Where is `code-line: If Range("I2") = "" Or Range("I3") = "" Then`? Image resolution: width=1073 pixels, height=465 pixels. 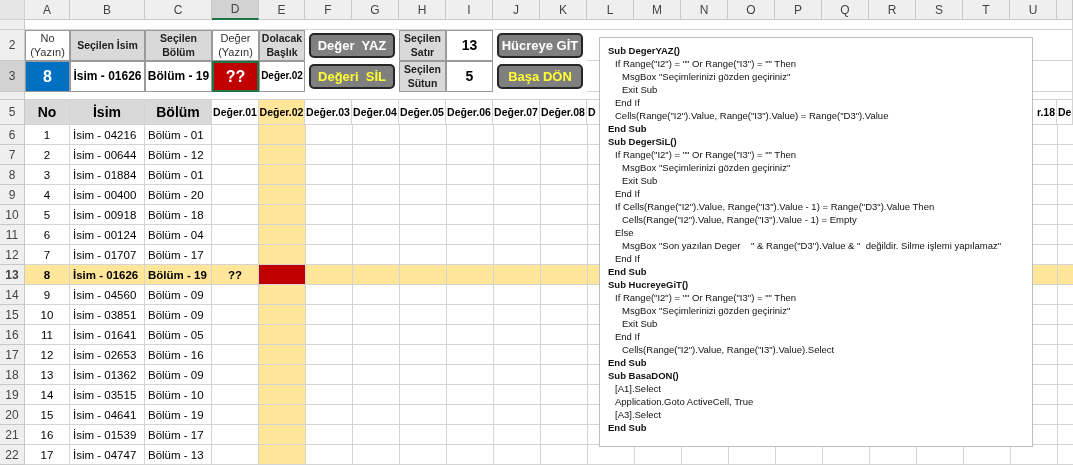 code-line: If Range("I2") = "" Or Range("I3") = "" Then is located at coordinates (705, 63).